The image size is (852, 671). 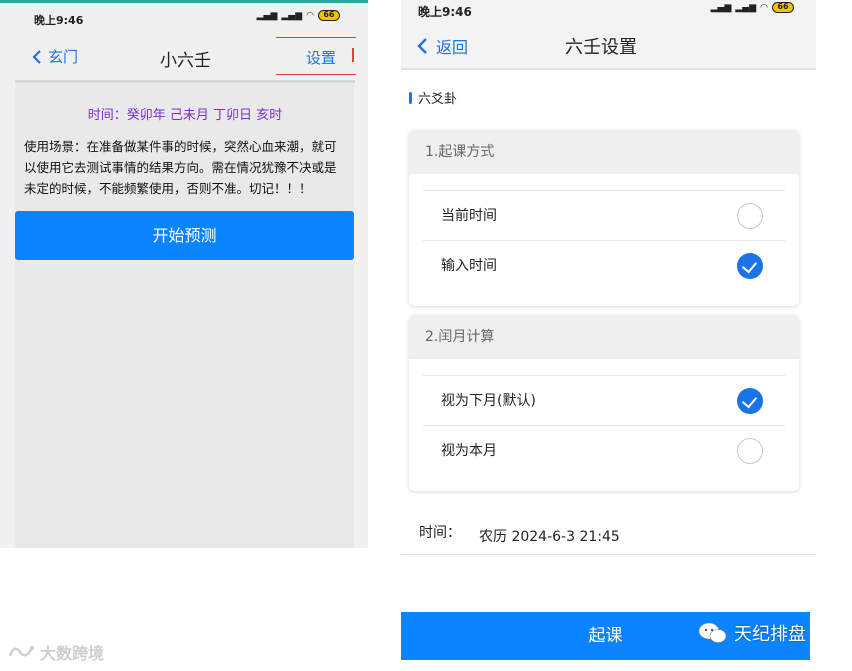 I want to click on current-time-text: 时间：癸卯年 己未月 丁卯日 亥时, so click(x=185, y=115).